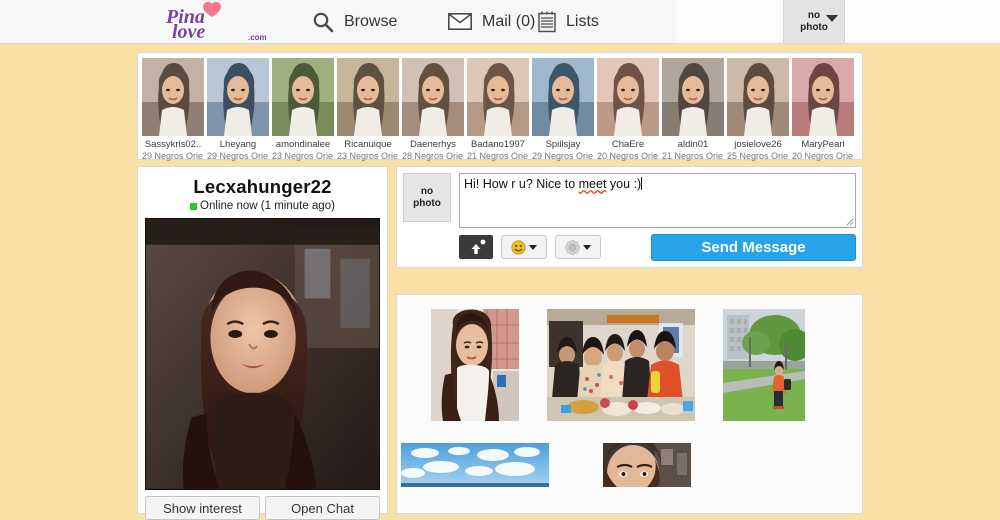 The image size is (1000, 520). I want to click on message-text-part2: you :), so click(624, 184).